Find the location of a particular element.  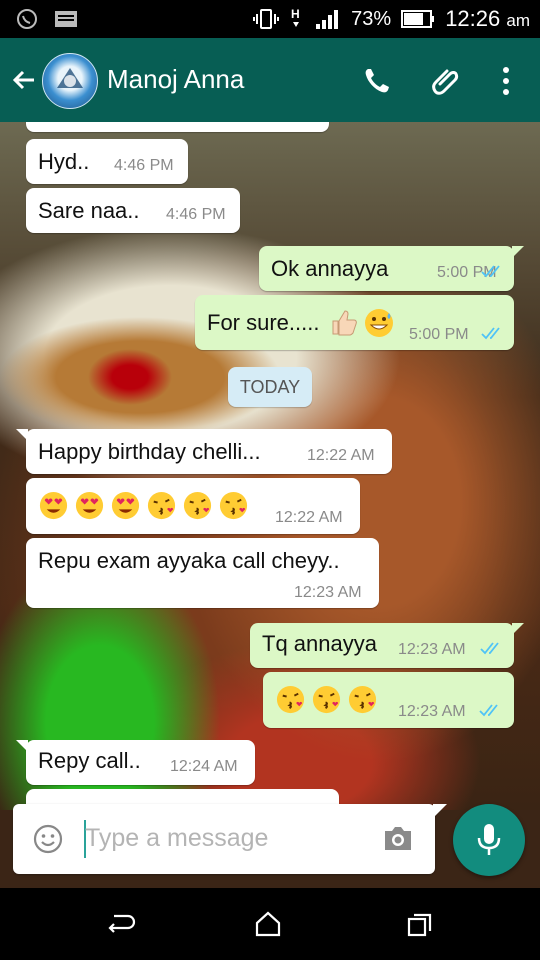

chat-header: Manoj Anna is located at coordinates (270, 80).